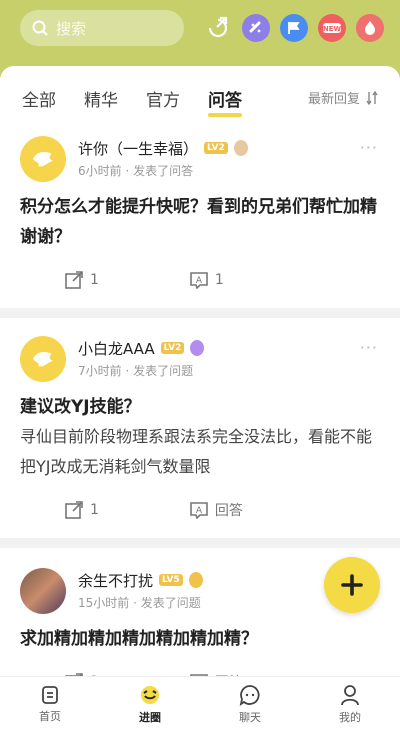  What do you see at coordinates (116, 348) in the screenshot?
I see `author-name: 小白龙AAA` at bounding box center [116, 348].